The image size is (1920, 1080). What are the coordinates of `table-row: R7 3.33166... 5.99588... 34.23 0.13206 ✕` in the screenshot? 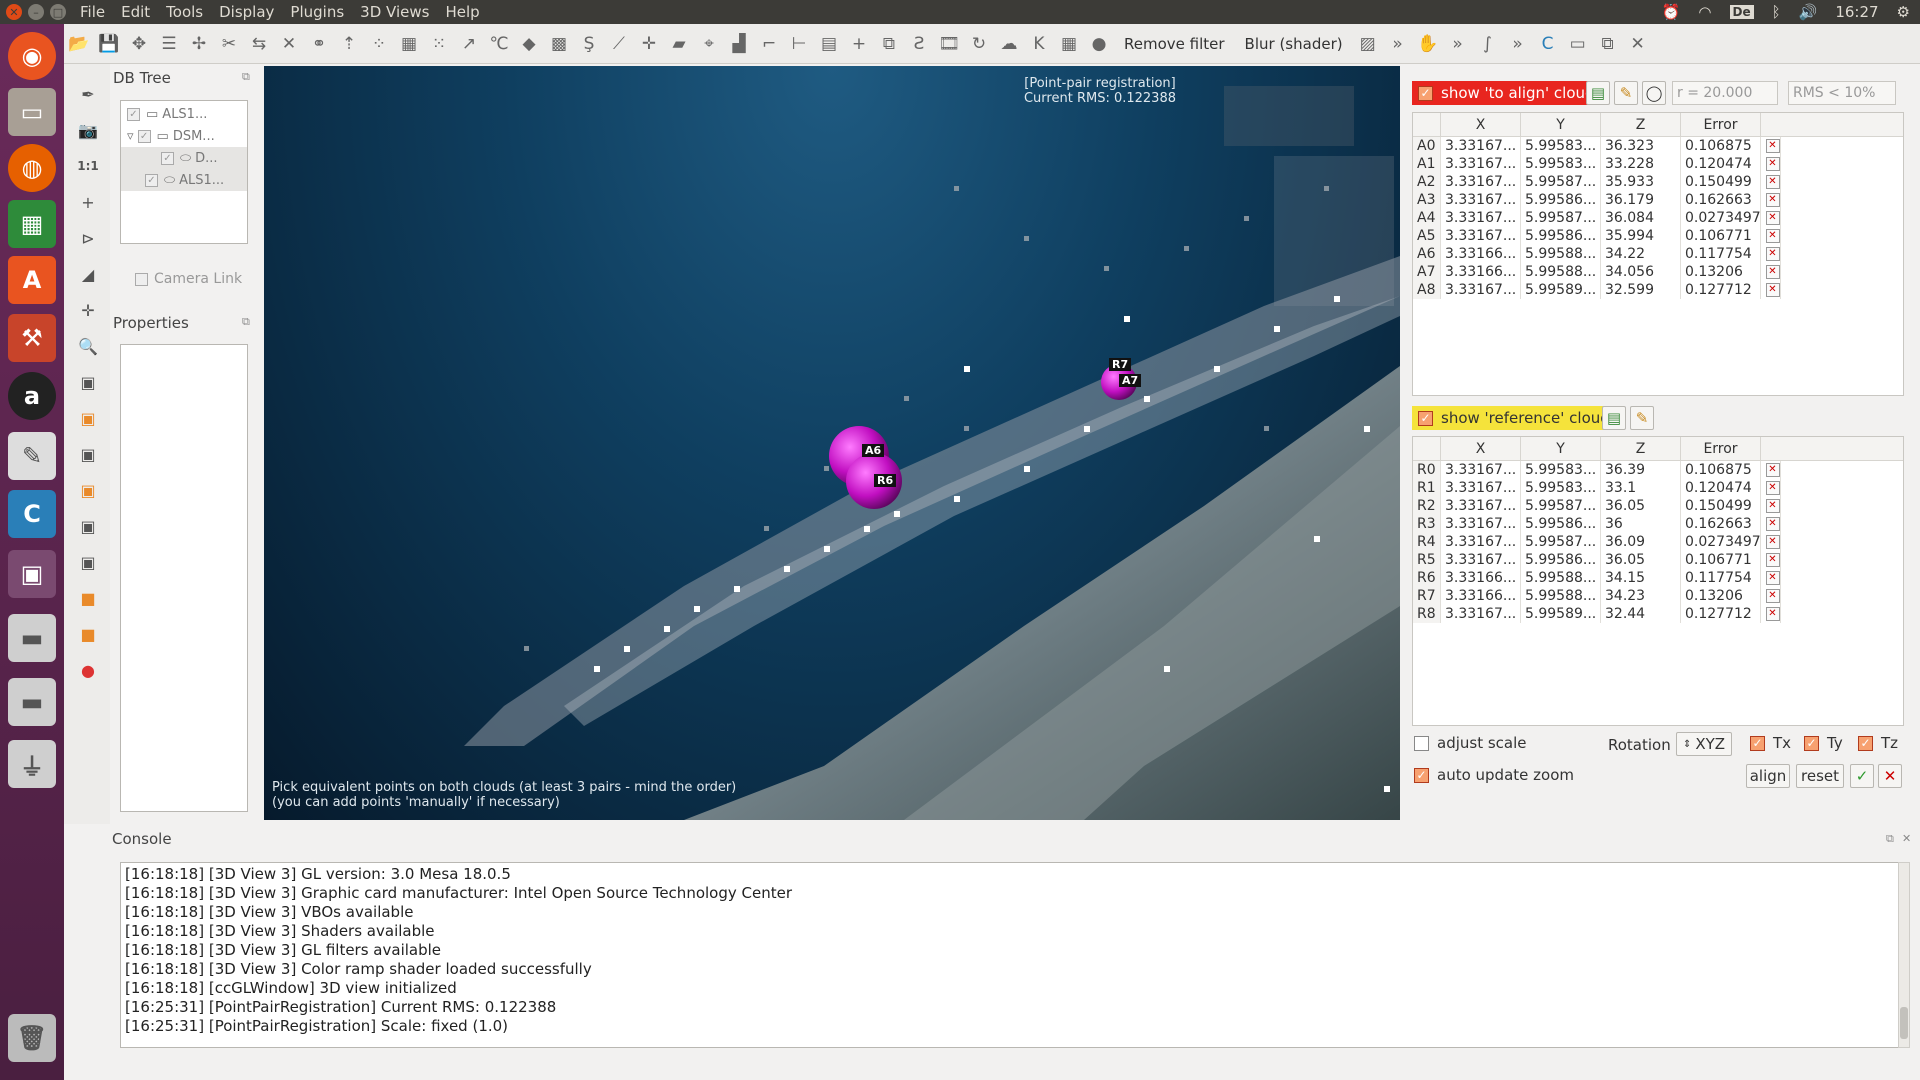 It's located at (1658, 596).